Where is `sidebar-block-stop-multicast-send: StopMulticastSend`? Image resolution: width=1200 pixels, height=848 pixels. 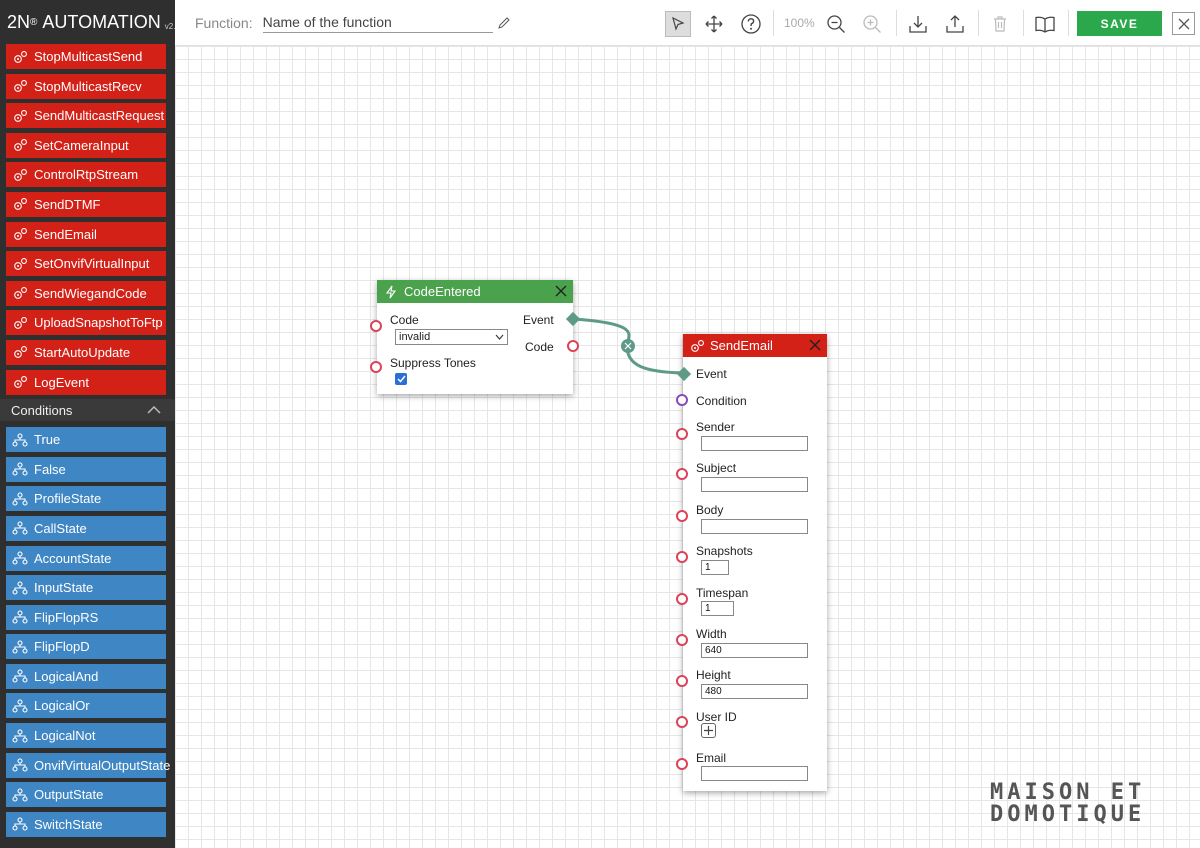
sidebar-block-stop-multicast-send: StopMulticastSend is located at coordinates (86, 56).